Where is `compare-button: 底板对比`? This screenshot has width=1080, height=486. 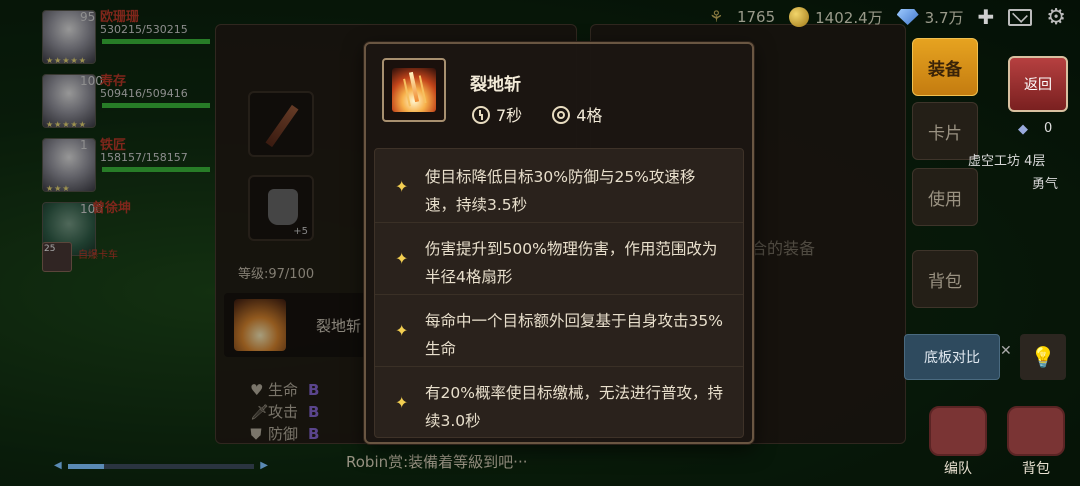
compare-button: 底板对比 is located at coordinates (952, 357).